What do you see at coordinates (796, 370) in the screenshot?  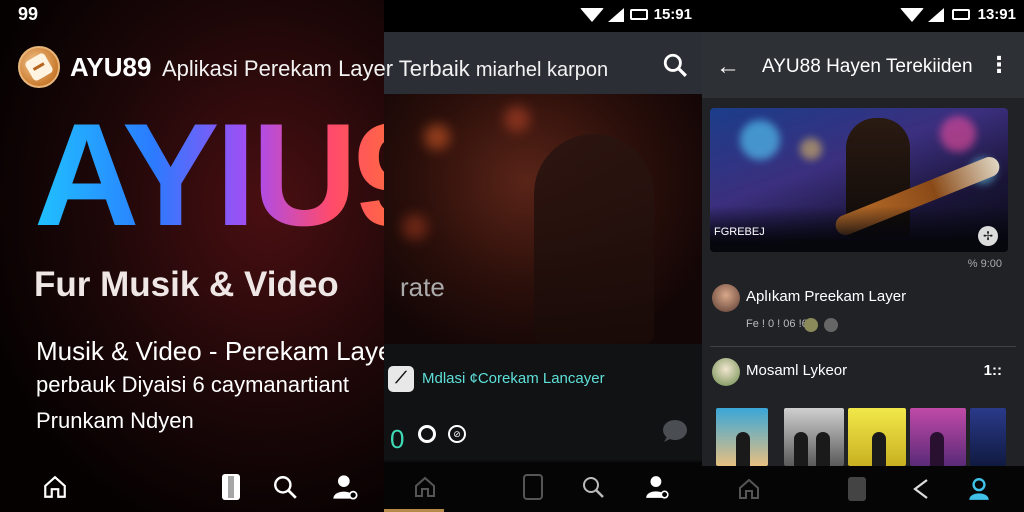 I see `list-item-title: Mosaml Lykeor` at bounding box center [796, 370].